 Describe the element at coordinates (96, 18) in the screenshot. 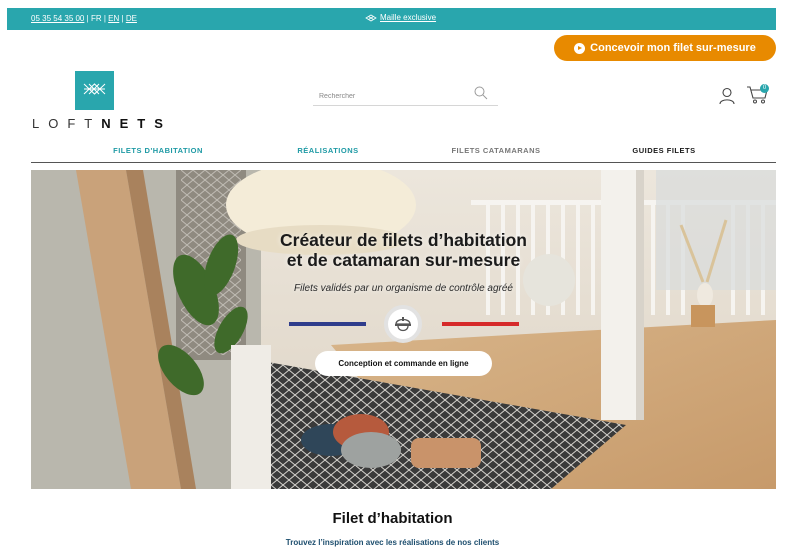

I see `lang-fr: FR` at that location.